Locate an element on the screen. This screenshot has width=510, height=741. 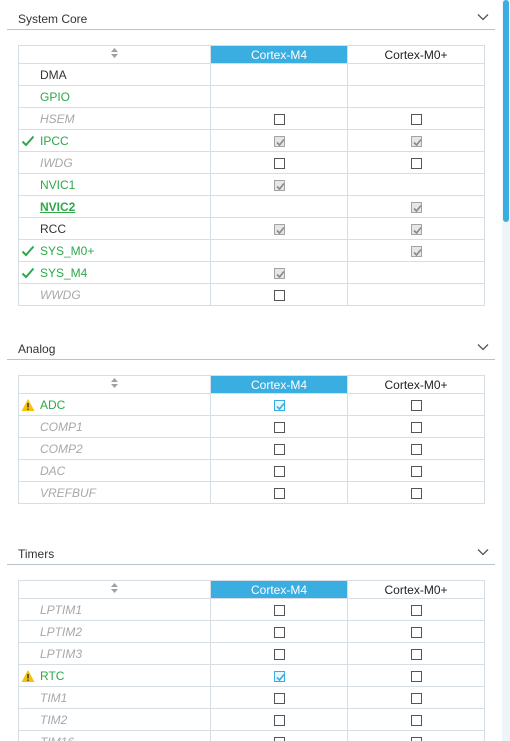
peripheral-name: IPCC is located at coordinates (54, 141).